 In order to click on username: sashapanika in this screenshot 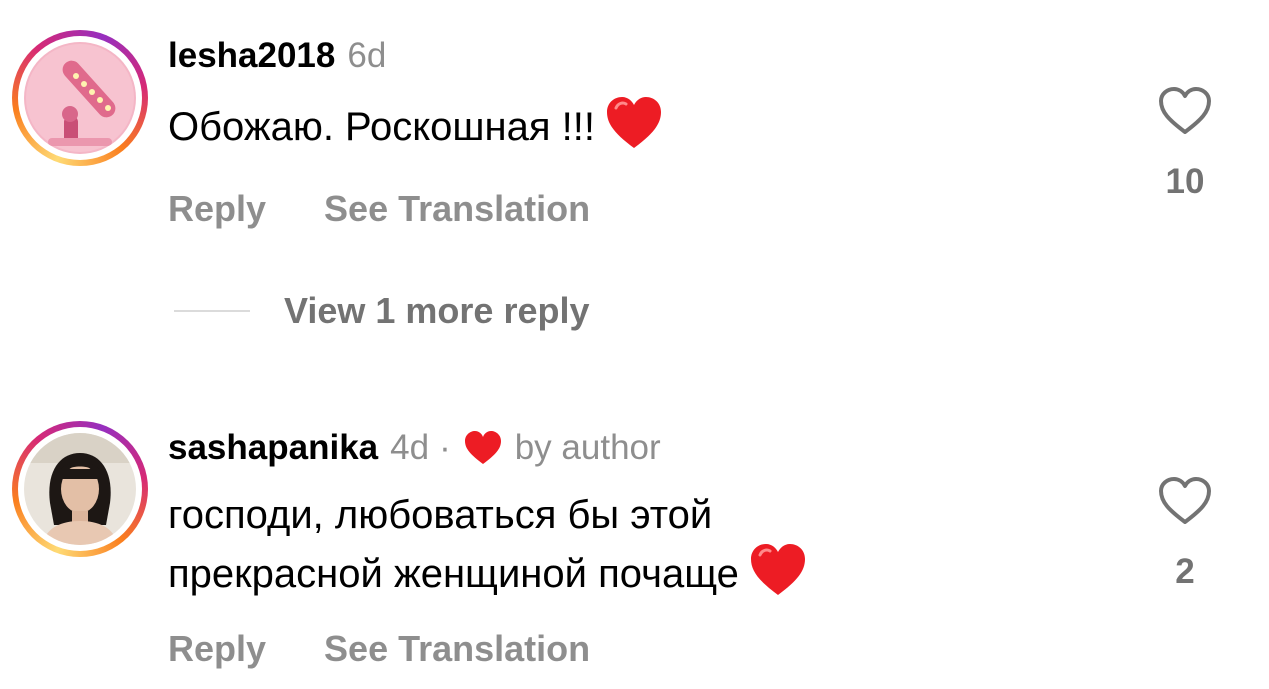, I will do `click(273, 448)`.